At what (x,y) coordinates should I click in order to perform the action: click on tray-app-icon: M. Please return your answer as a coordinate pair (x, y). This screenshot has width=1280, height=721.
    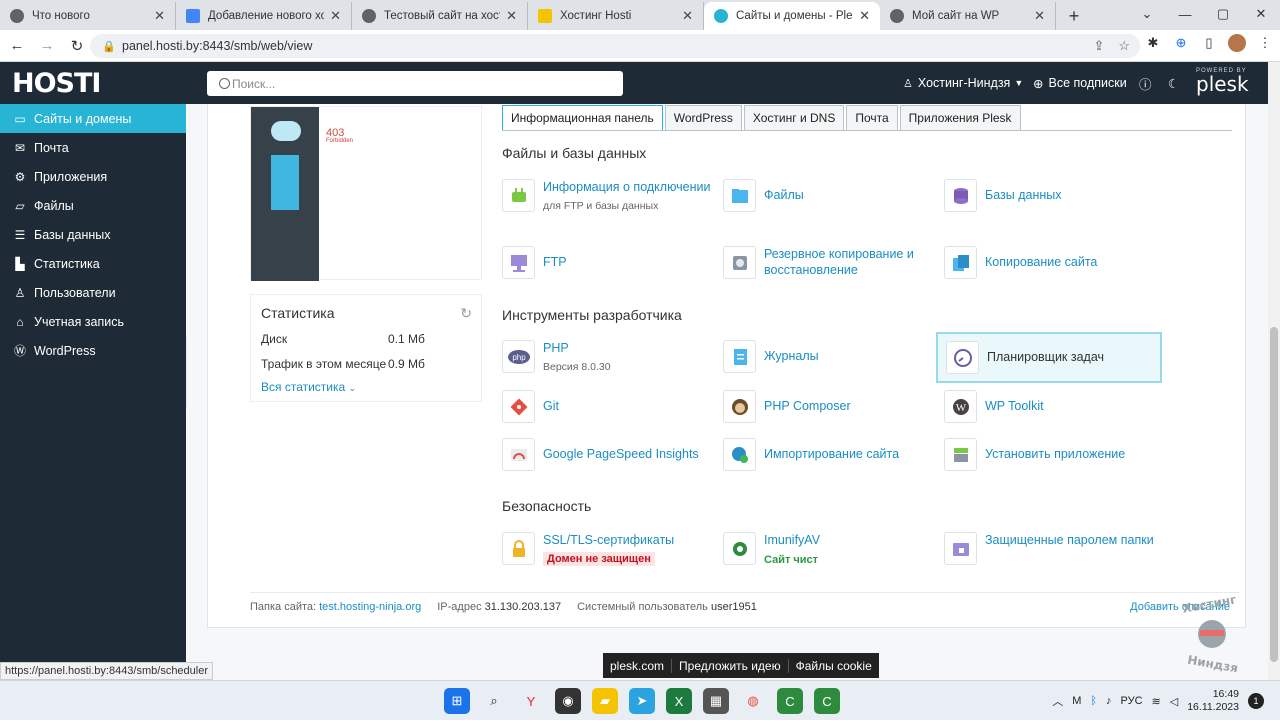
    Looking at the image, I should click on (1076, 701).